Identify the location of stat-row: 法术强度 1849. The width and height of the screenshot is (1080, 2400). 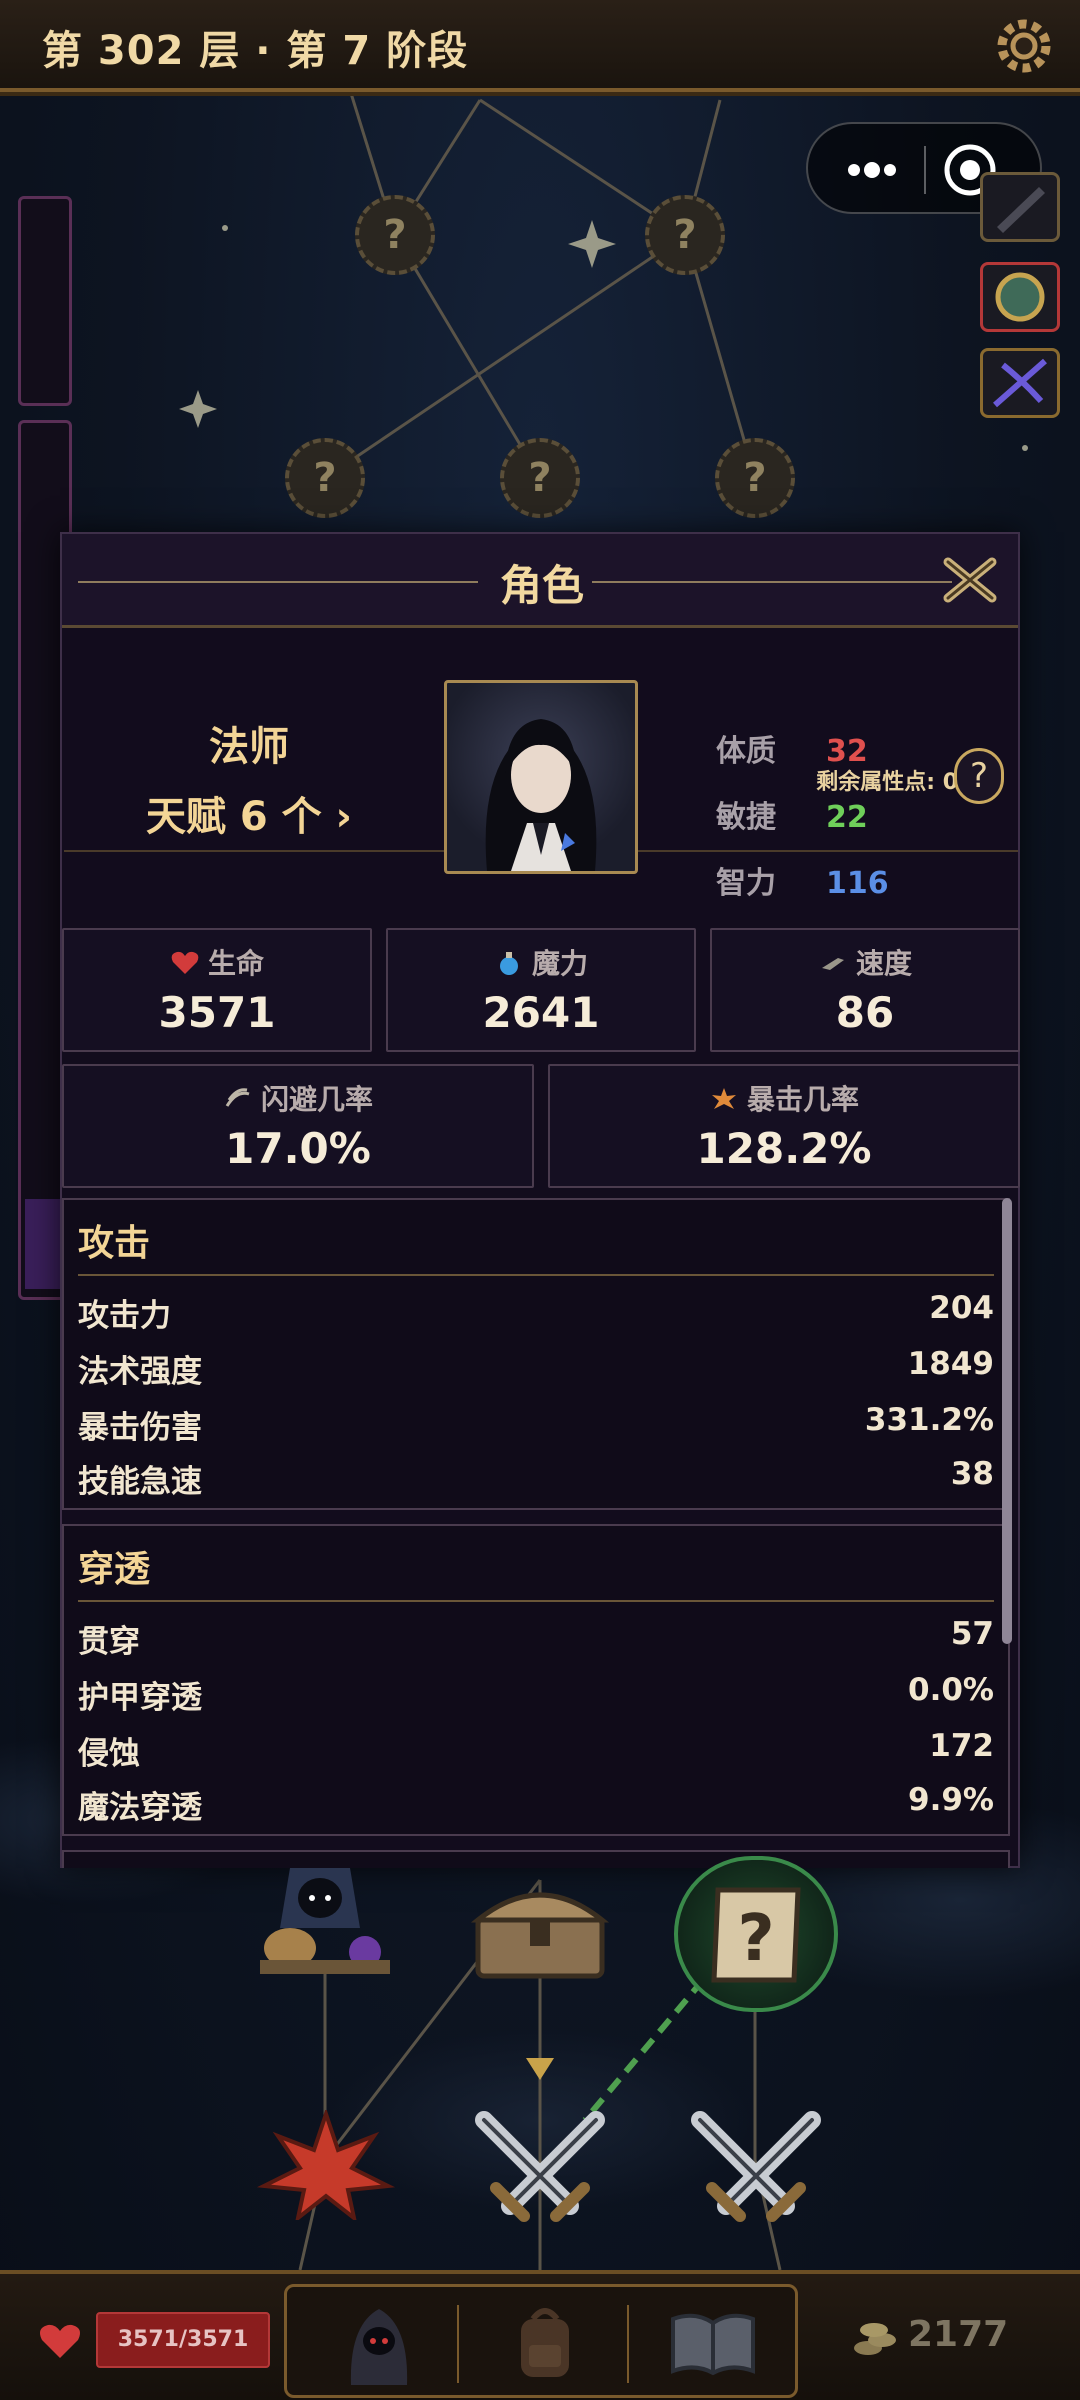
(536, 1372).